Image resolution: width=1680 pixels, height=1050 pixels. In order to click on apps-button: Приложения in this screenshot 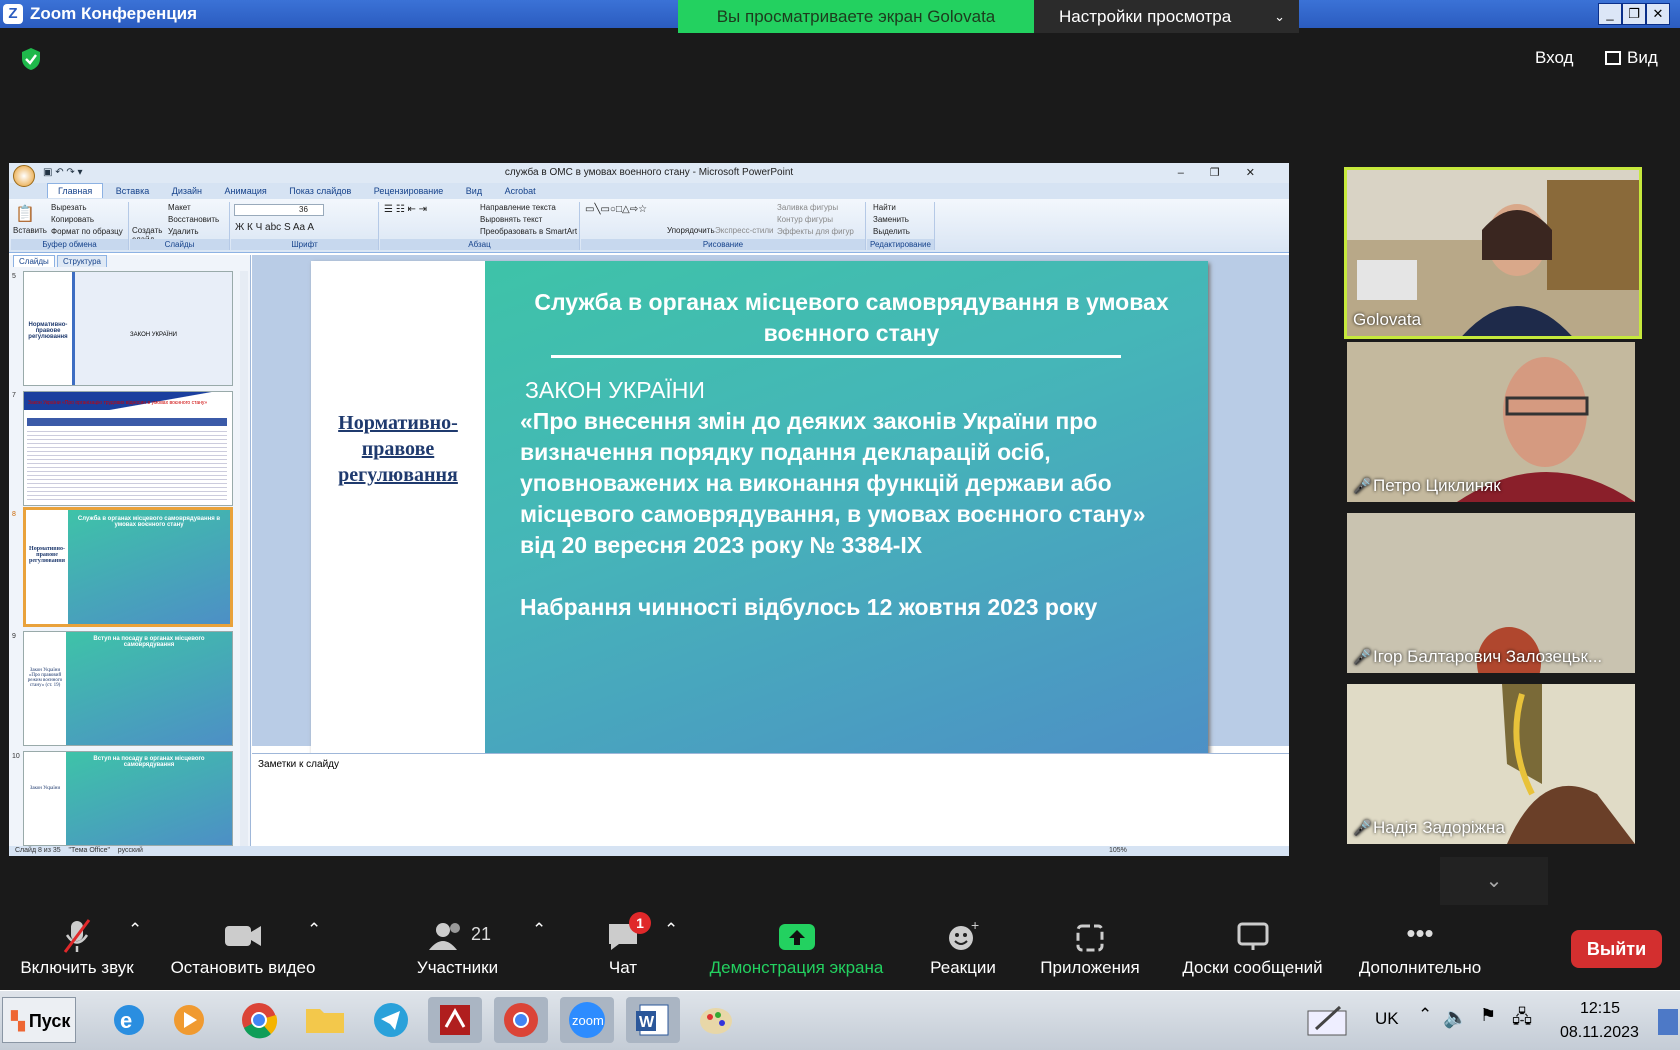, I will do `click(1090, 948)`.